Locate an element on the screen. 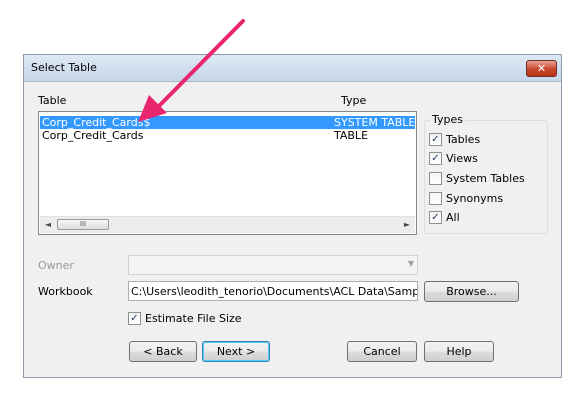 Image resolution: width=581 pixels, height=404 pixels. table-column-label: Table is located at coordinates (52, 100).